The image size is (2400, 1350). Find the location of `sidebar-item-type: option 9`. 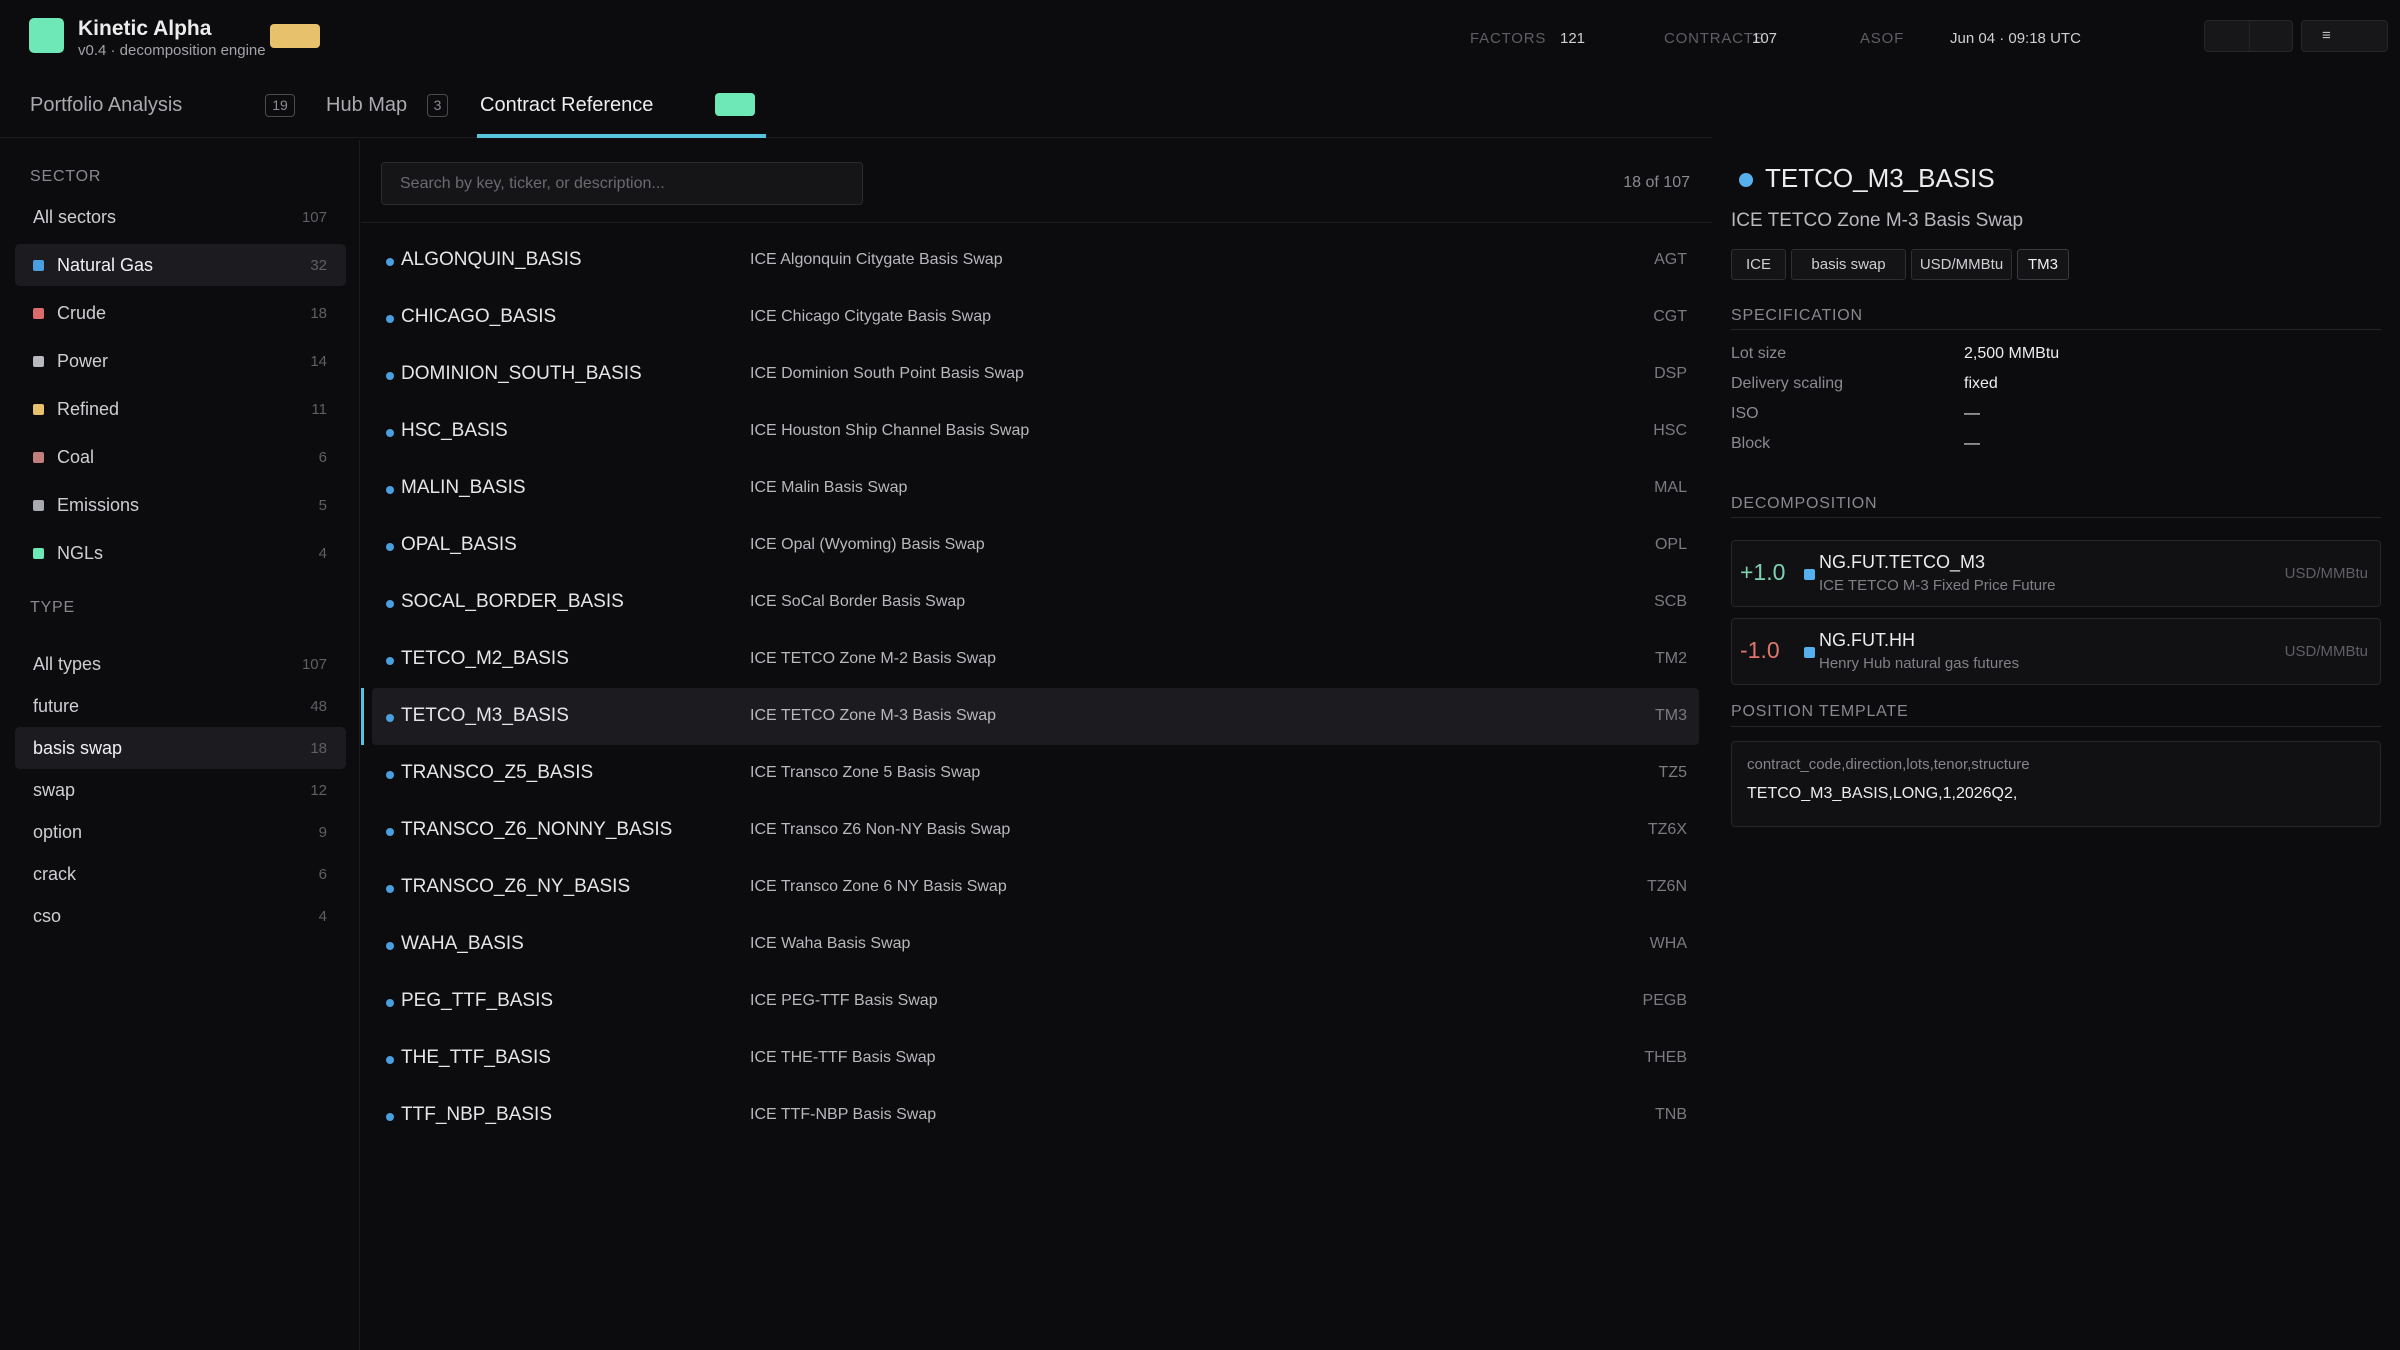

sidebar-item-type: option 9 is located at coordinates (180, 832).